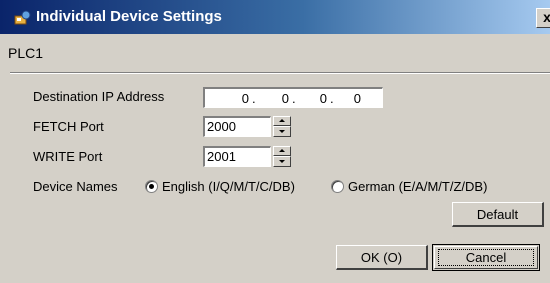 Image resolution: width=550 pixels, height=283 pixels. What do you see at coordinates (275, 17) in the screenshot?
I see `title-bar: Individual Device Settings` at bounding box center [275, 17].